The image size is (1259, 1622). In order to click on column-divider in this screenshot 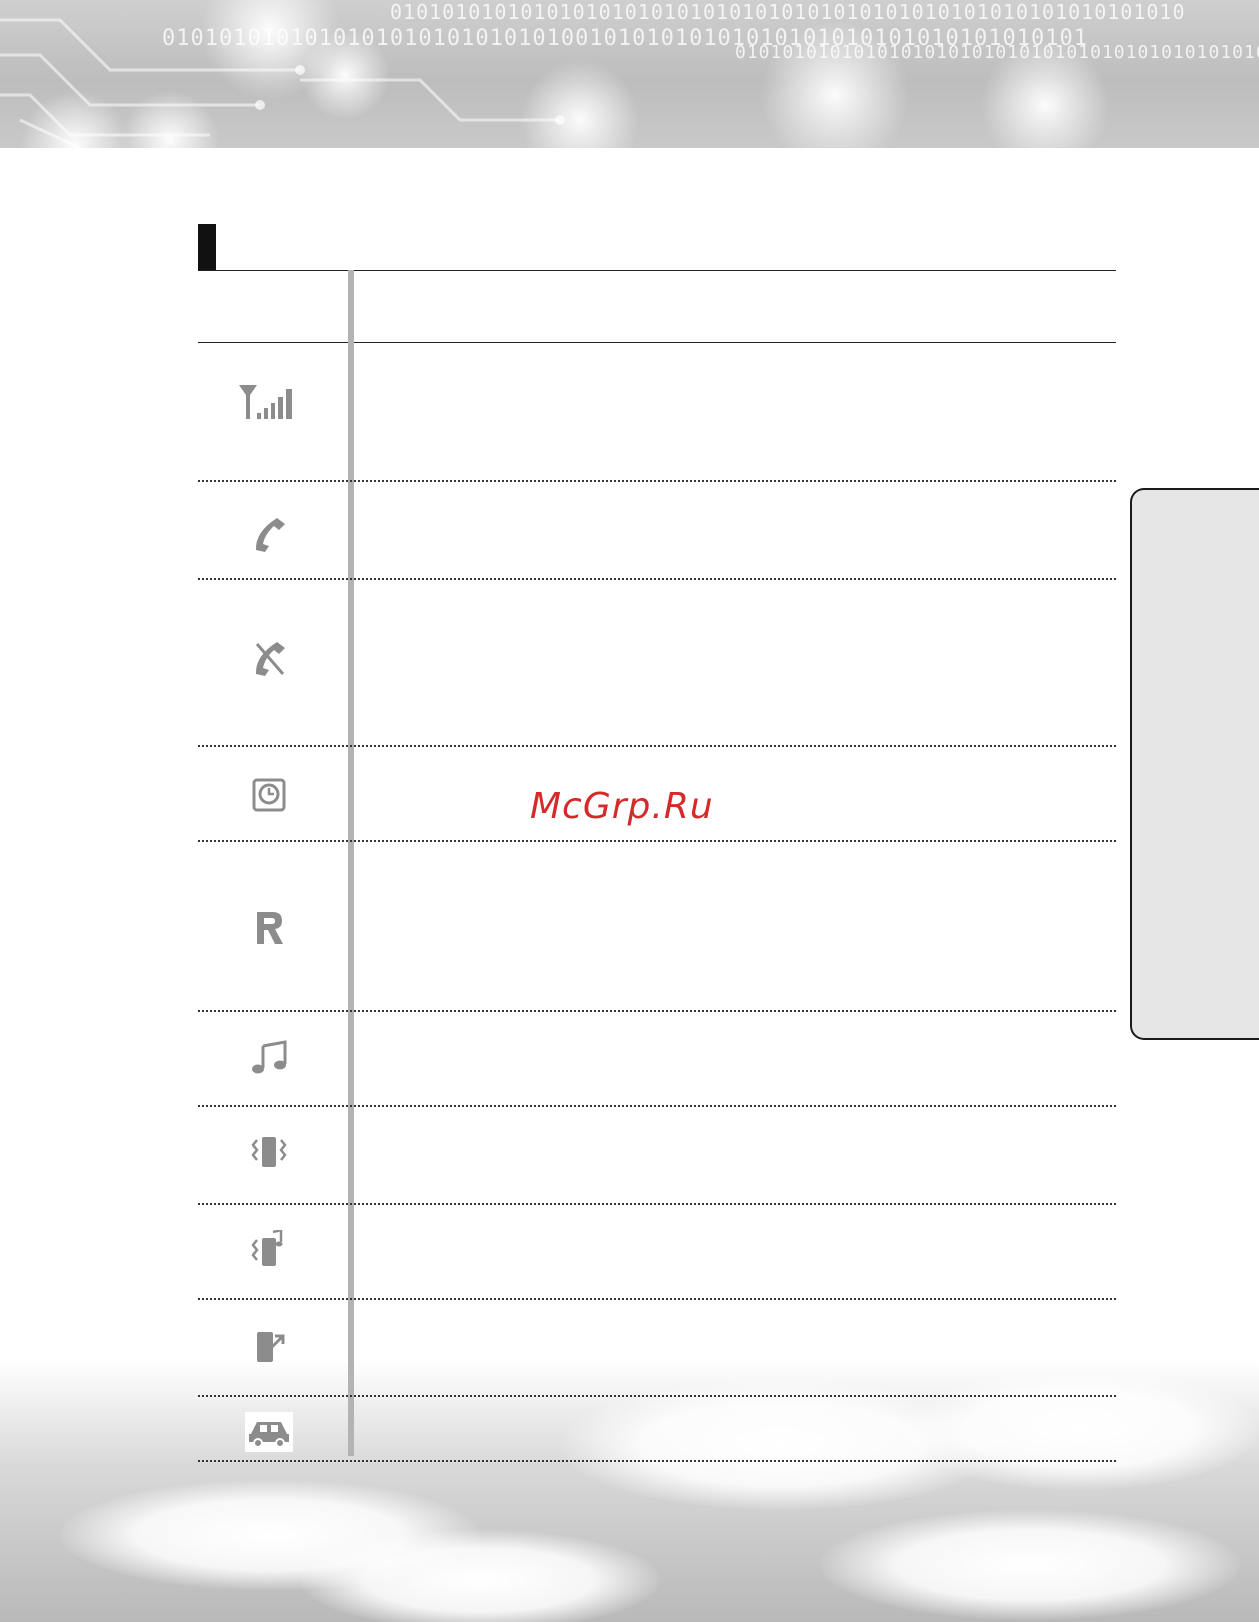, I will do `click(351, 863)`.